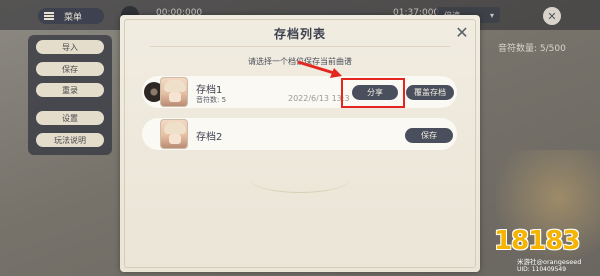 This screenshot has width=600, height=276. Describe the element at coordinates (70, 69) in the screenshot. I see `save-menu-button: 保存` at that location.